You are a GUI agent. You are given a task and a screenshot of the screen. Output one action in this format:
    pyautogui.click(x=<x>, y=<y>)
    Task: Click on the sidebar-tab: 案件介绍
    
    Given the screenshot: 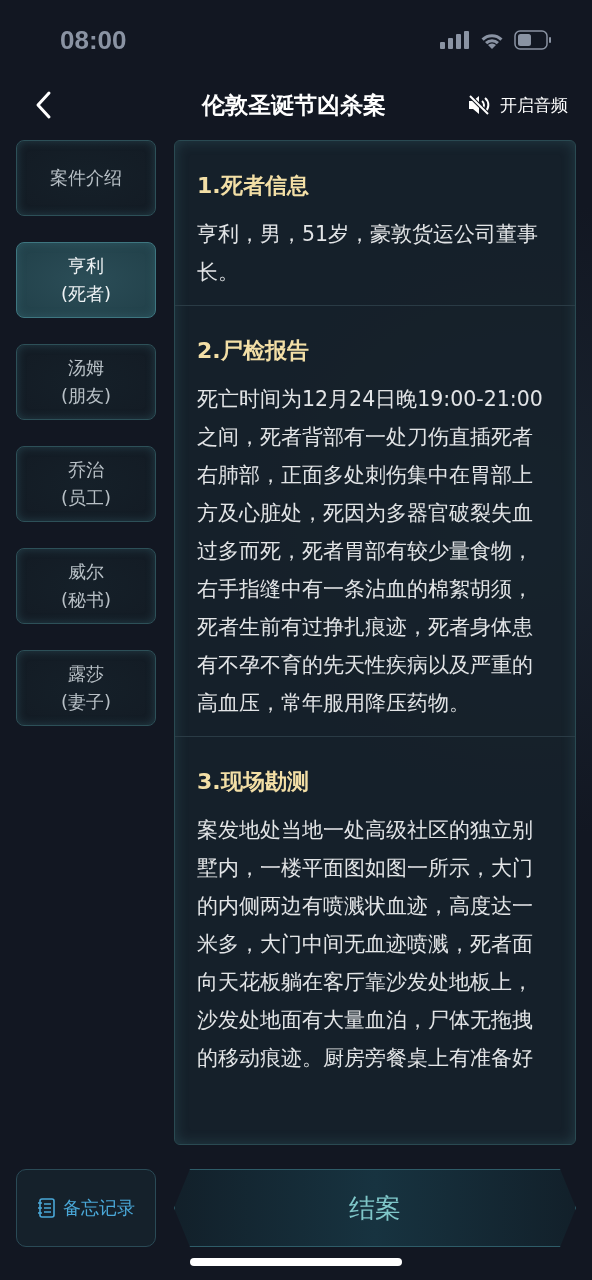 What is the action you would take?
    pyautogui.click(x=86, y=178)
    